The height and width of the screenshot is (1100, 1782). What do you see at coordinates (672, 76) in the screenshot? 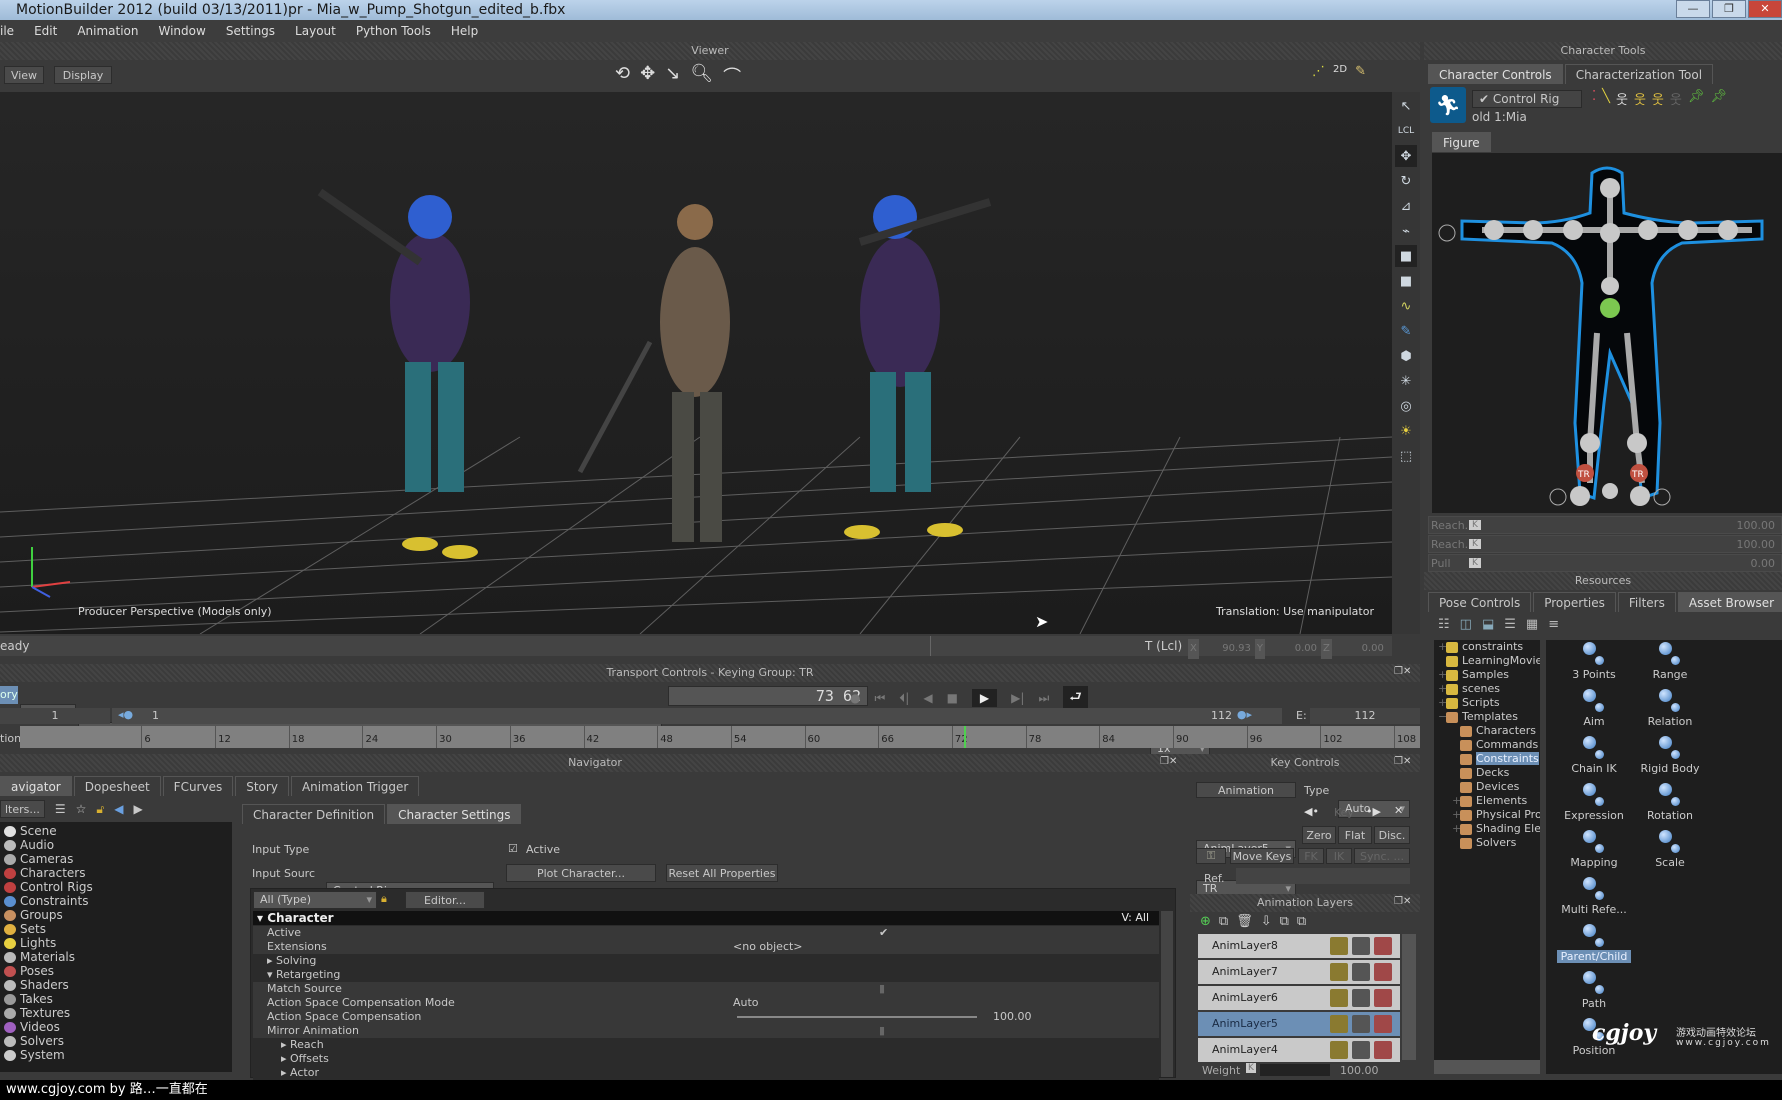
I see `dolly-icon: ↘` at bounding box center [672, 76].